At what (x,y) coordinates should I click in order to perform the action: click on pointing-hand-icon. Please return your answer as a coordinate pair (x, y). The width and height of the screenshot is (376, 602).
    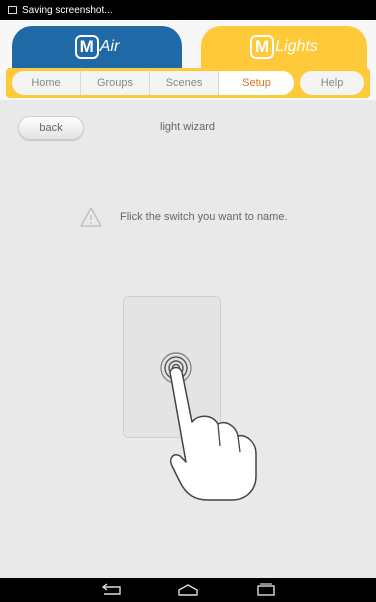
    Looking at the image, I should click on (208, 426).